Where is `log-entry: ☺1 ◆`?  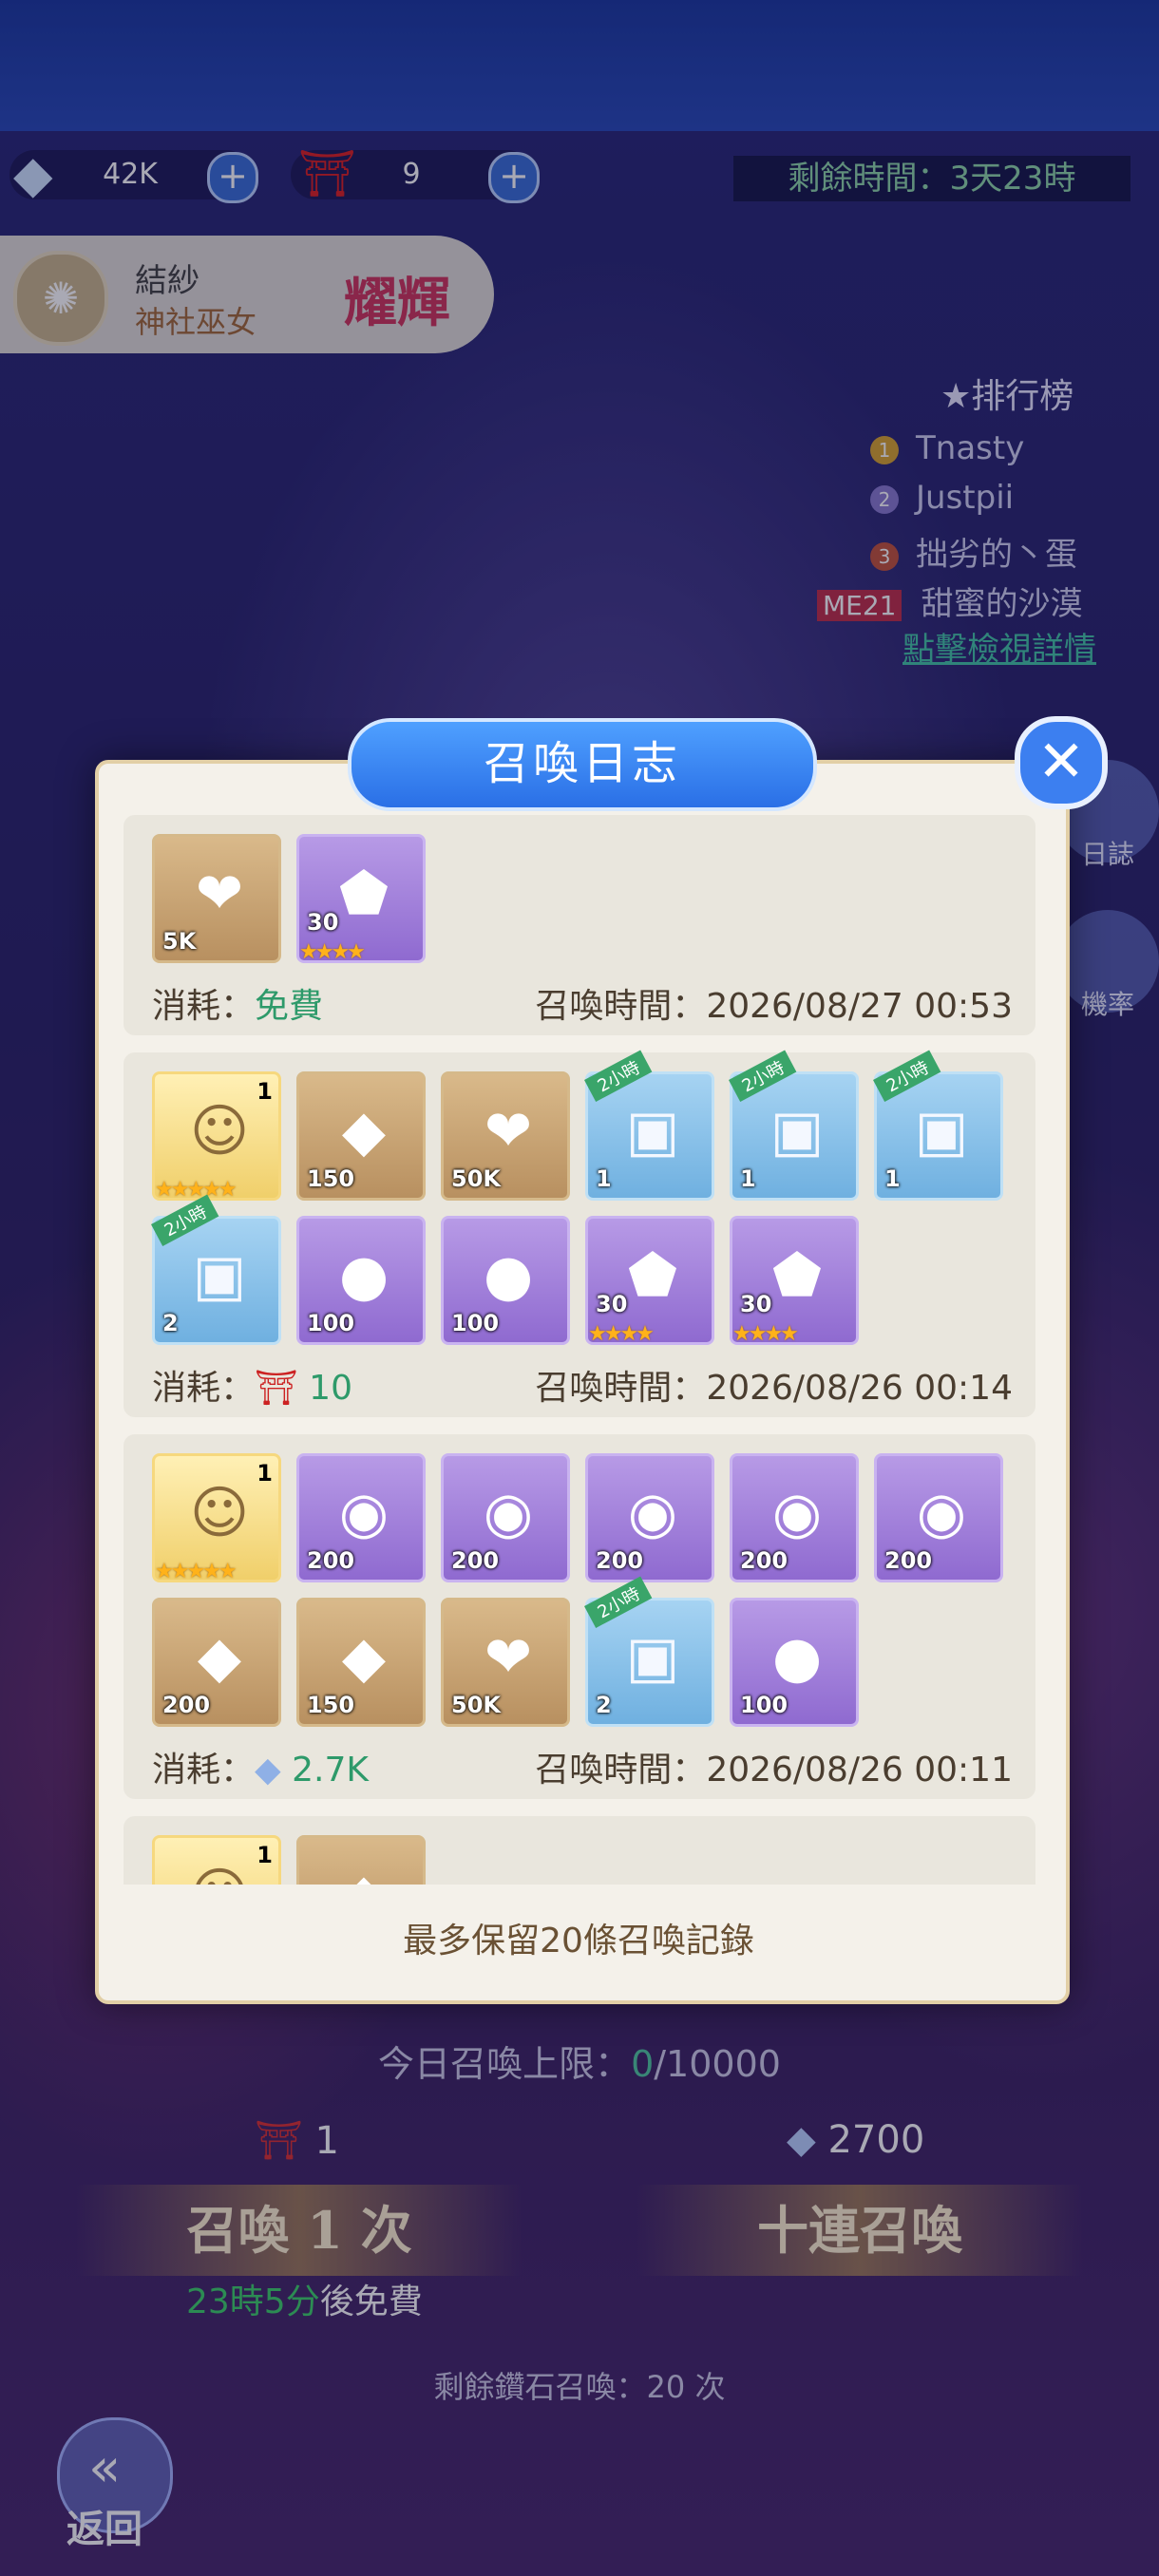 log-entry: ☺1 ◆ is located at coordinates (580, 1850).